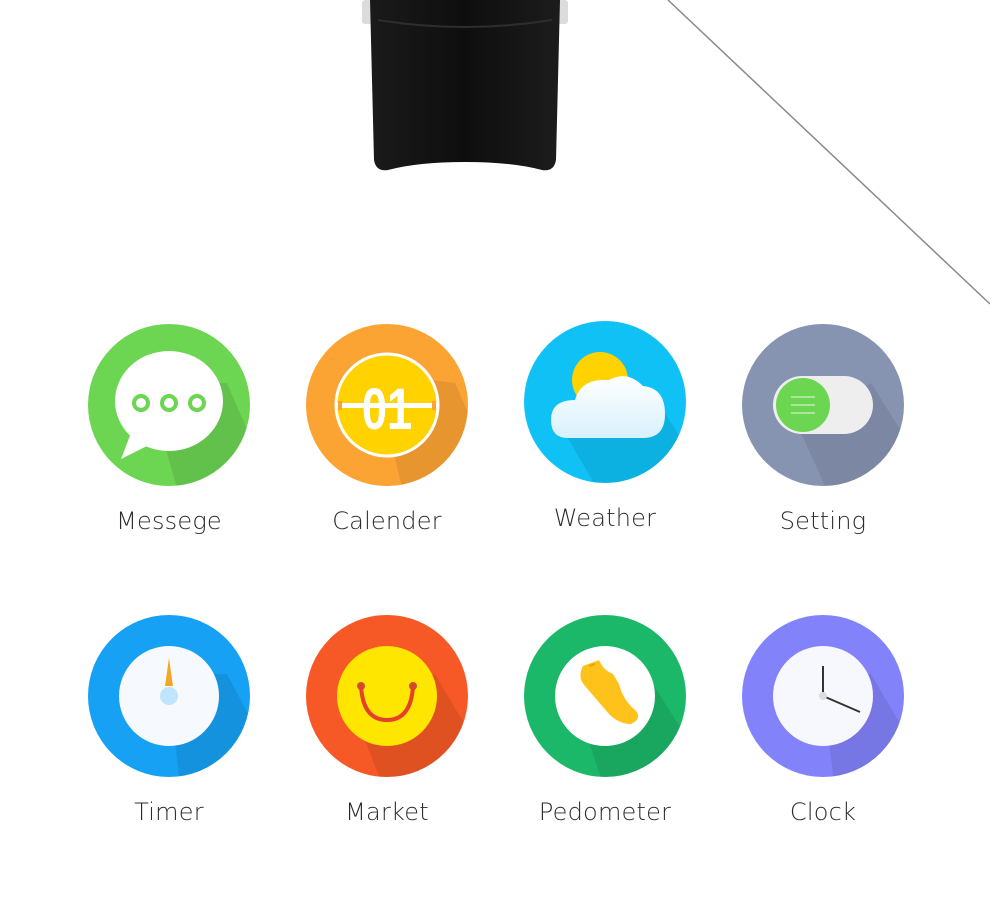 Image resolution: width=990 pixels, height=900 pixels. What do you see at coordinates (169, 521) in the screenshot?
I see `app-label: Messege` at bounding box center [169, 521].